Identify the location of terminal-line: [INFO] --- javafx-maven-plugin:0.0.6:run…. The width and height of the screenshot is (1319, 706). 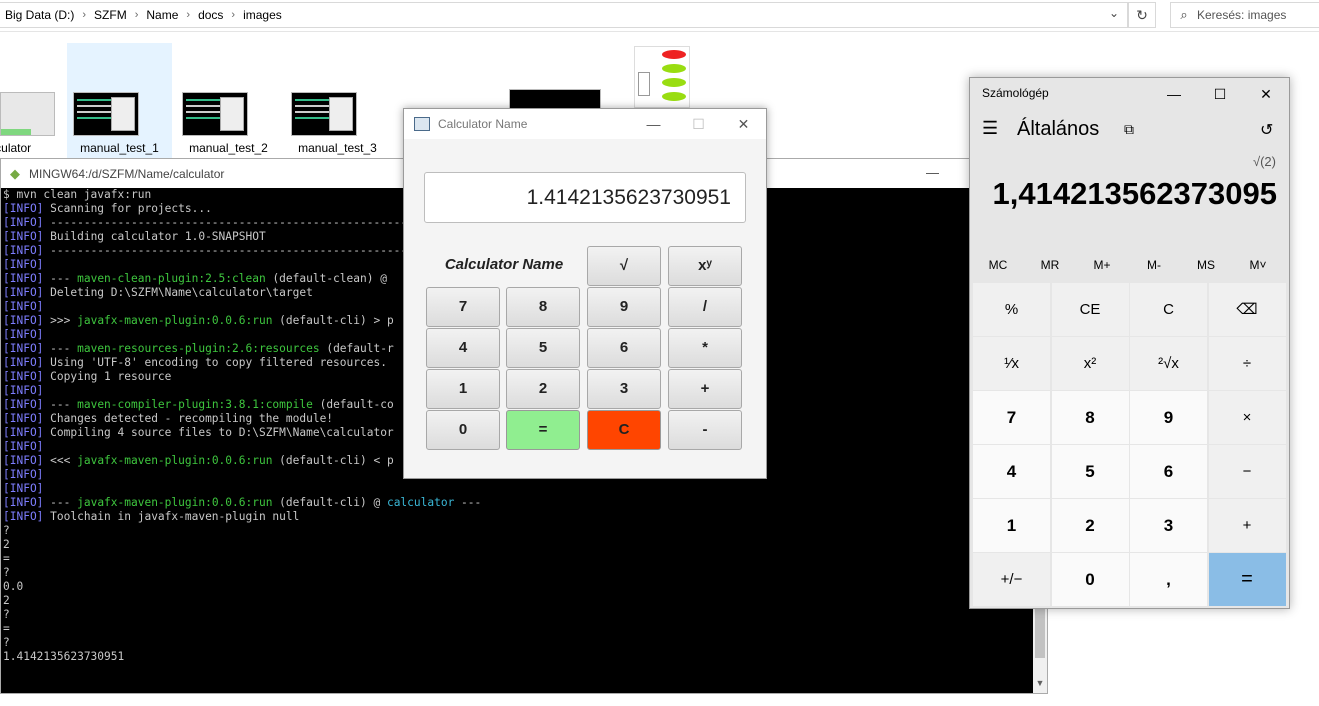
(518, 503).